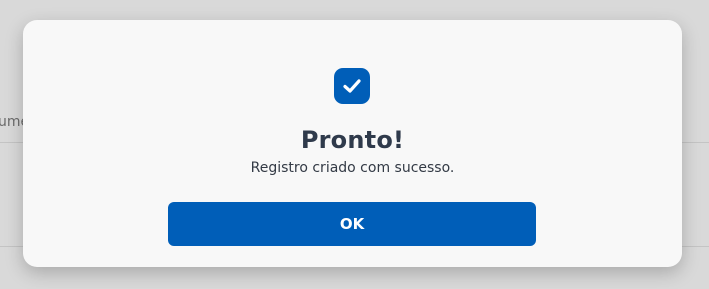 This screenshot has width=709, height=289. Describe the element at coordinates (352, 140) in the screenshot. I see `dialog-title: Pronto!` at that location.